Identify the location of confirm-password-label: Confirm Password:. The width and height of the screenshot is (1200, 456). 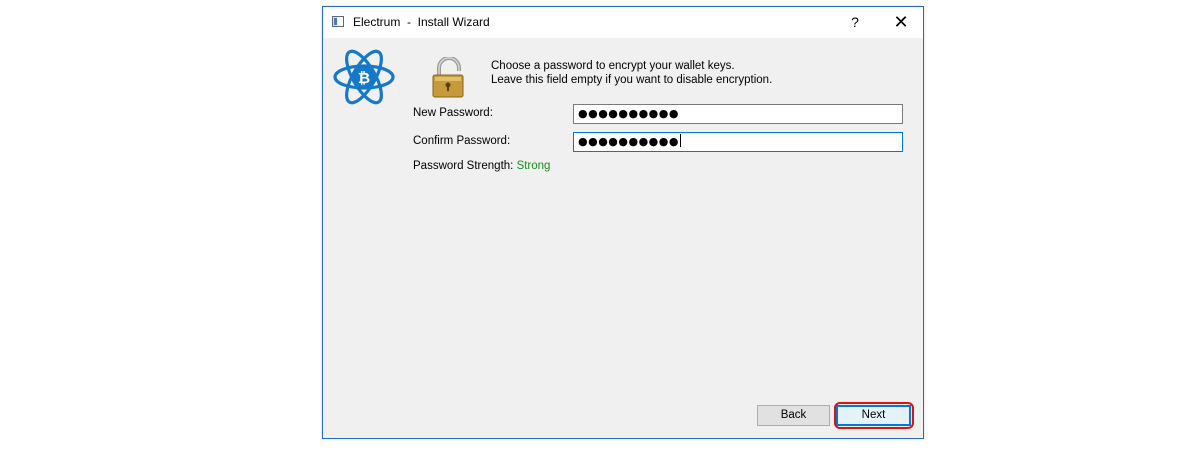
(462, 141).